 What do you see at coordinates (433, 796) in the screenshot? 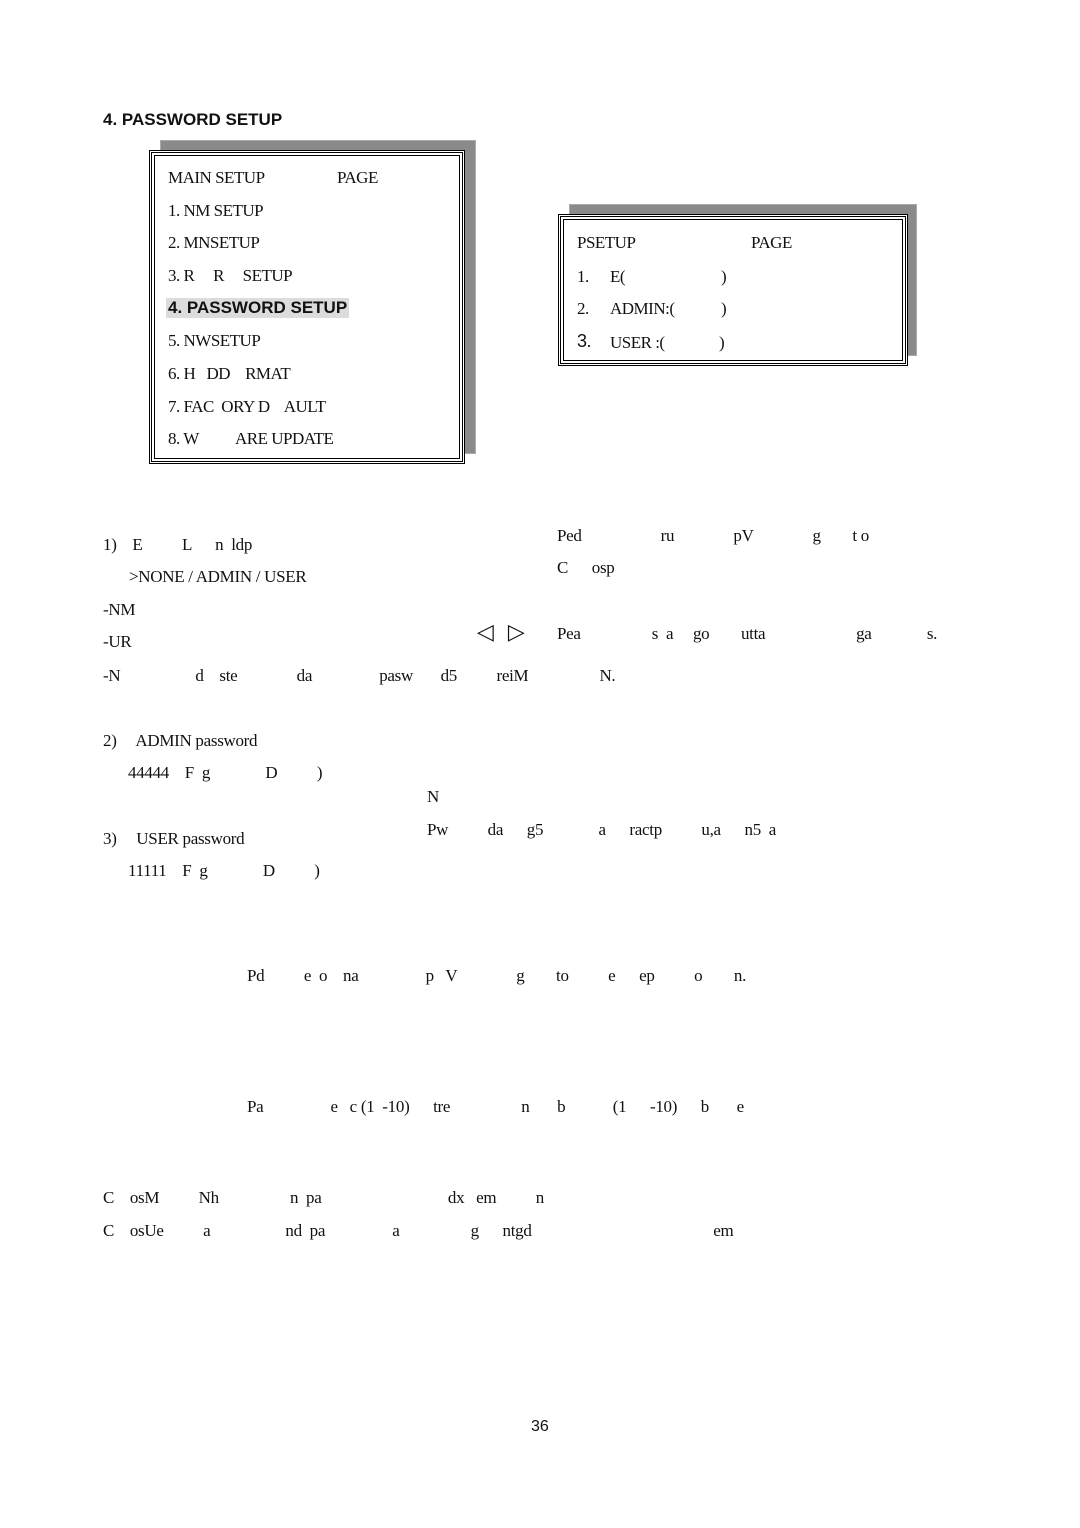
I see `note-label: N` at bounding box center [433, 796].